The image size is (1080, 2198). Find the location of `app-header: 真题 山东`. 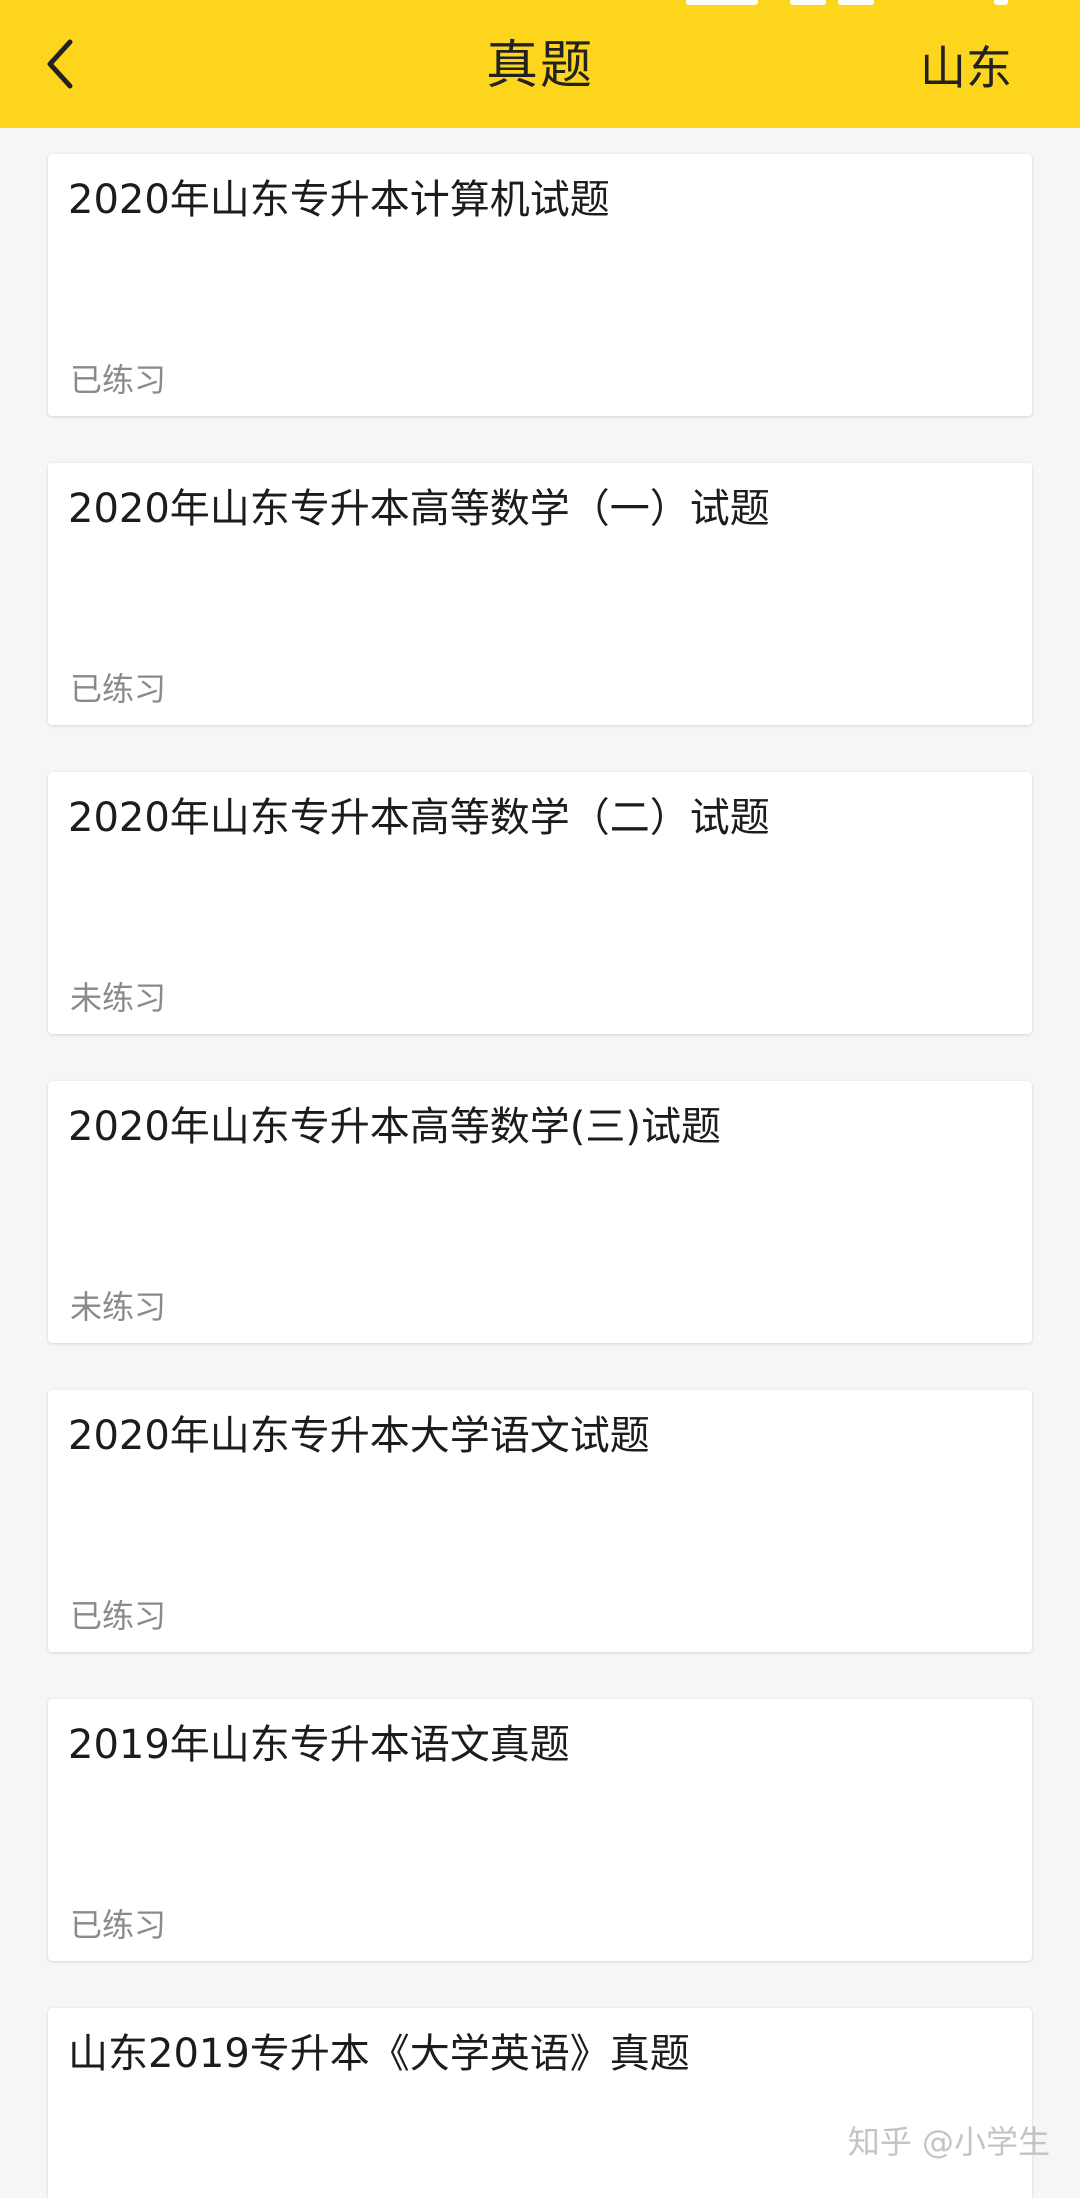

app-header: 真题 山东 is located at coordinates (540, 64).